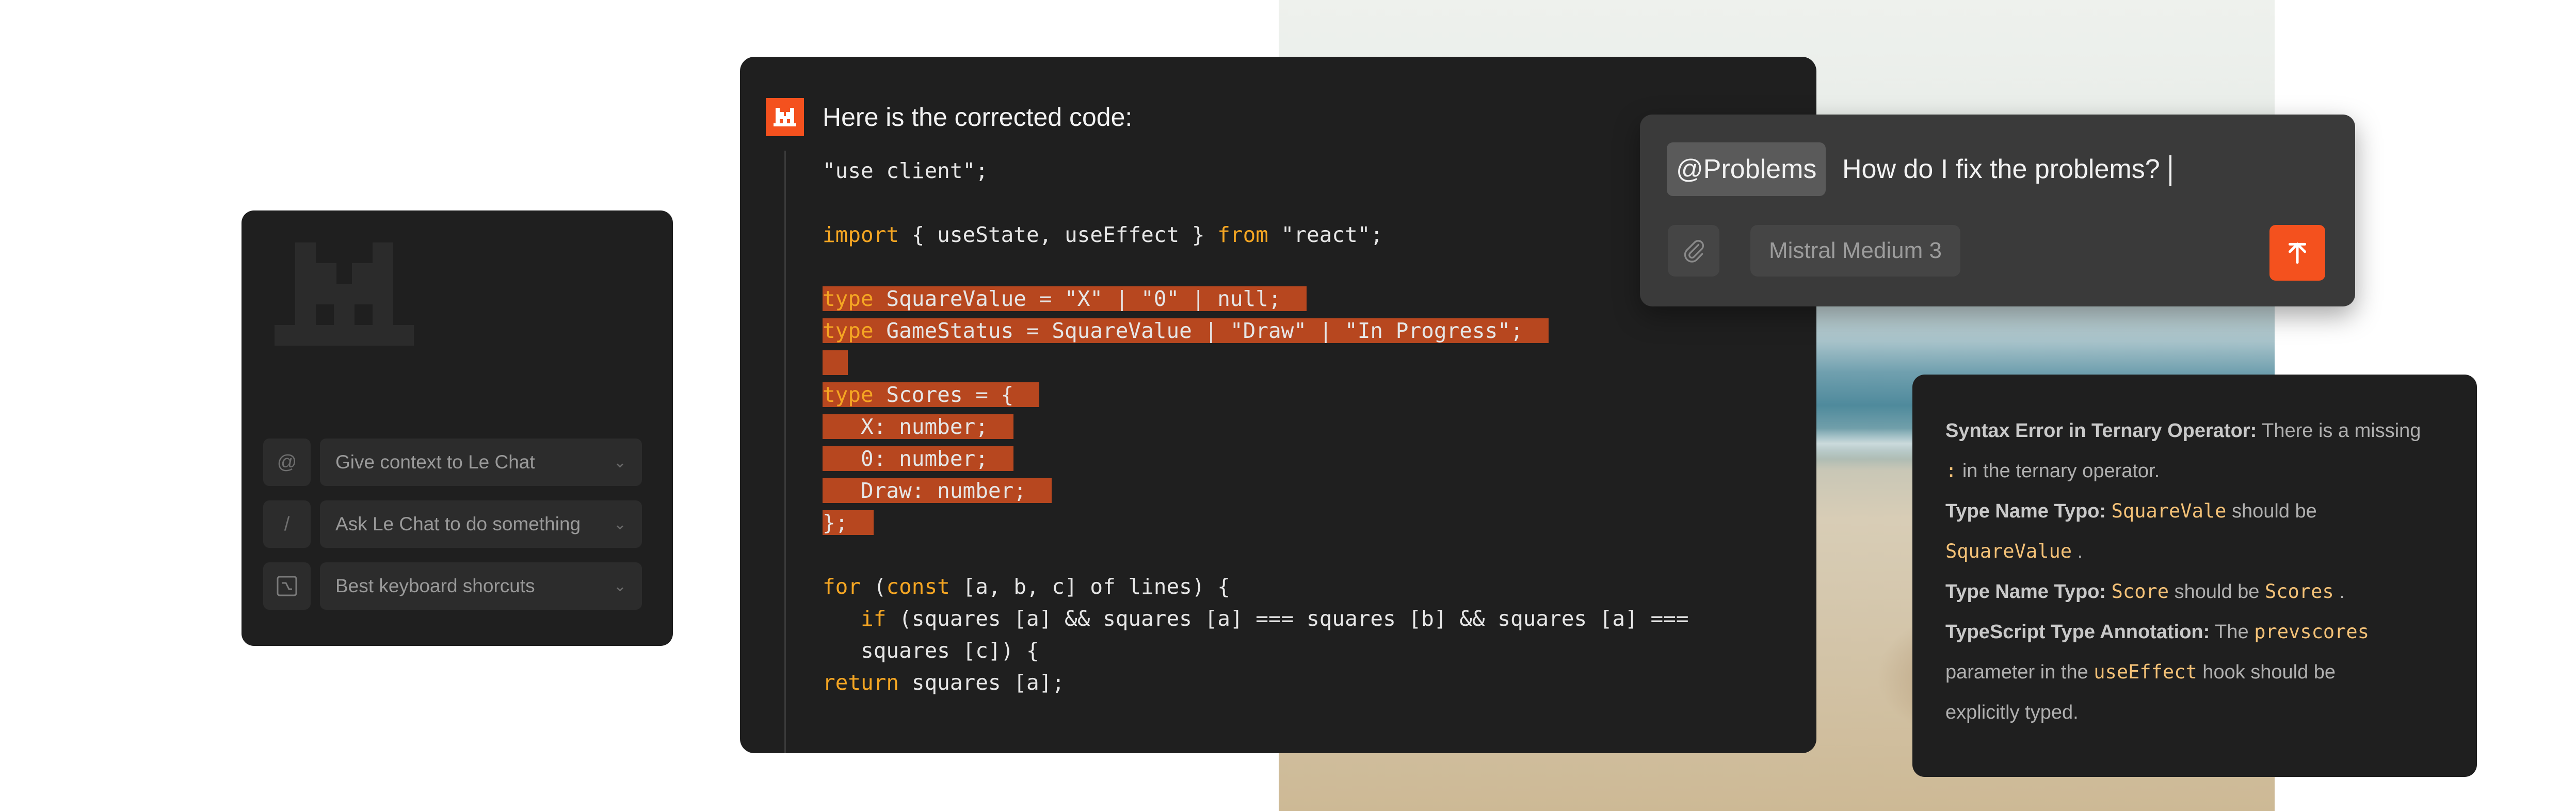 Image resolution: width=2576 pixels, height=811 pixels. What do you see at coordinates (1308, 491) in the screenshot?
I see `code-line-highlighted: Draw: number;` at bounding box center [1308, 491].